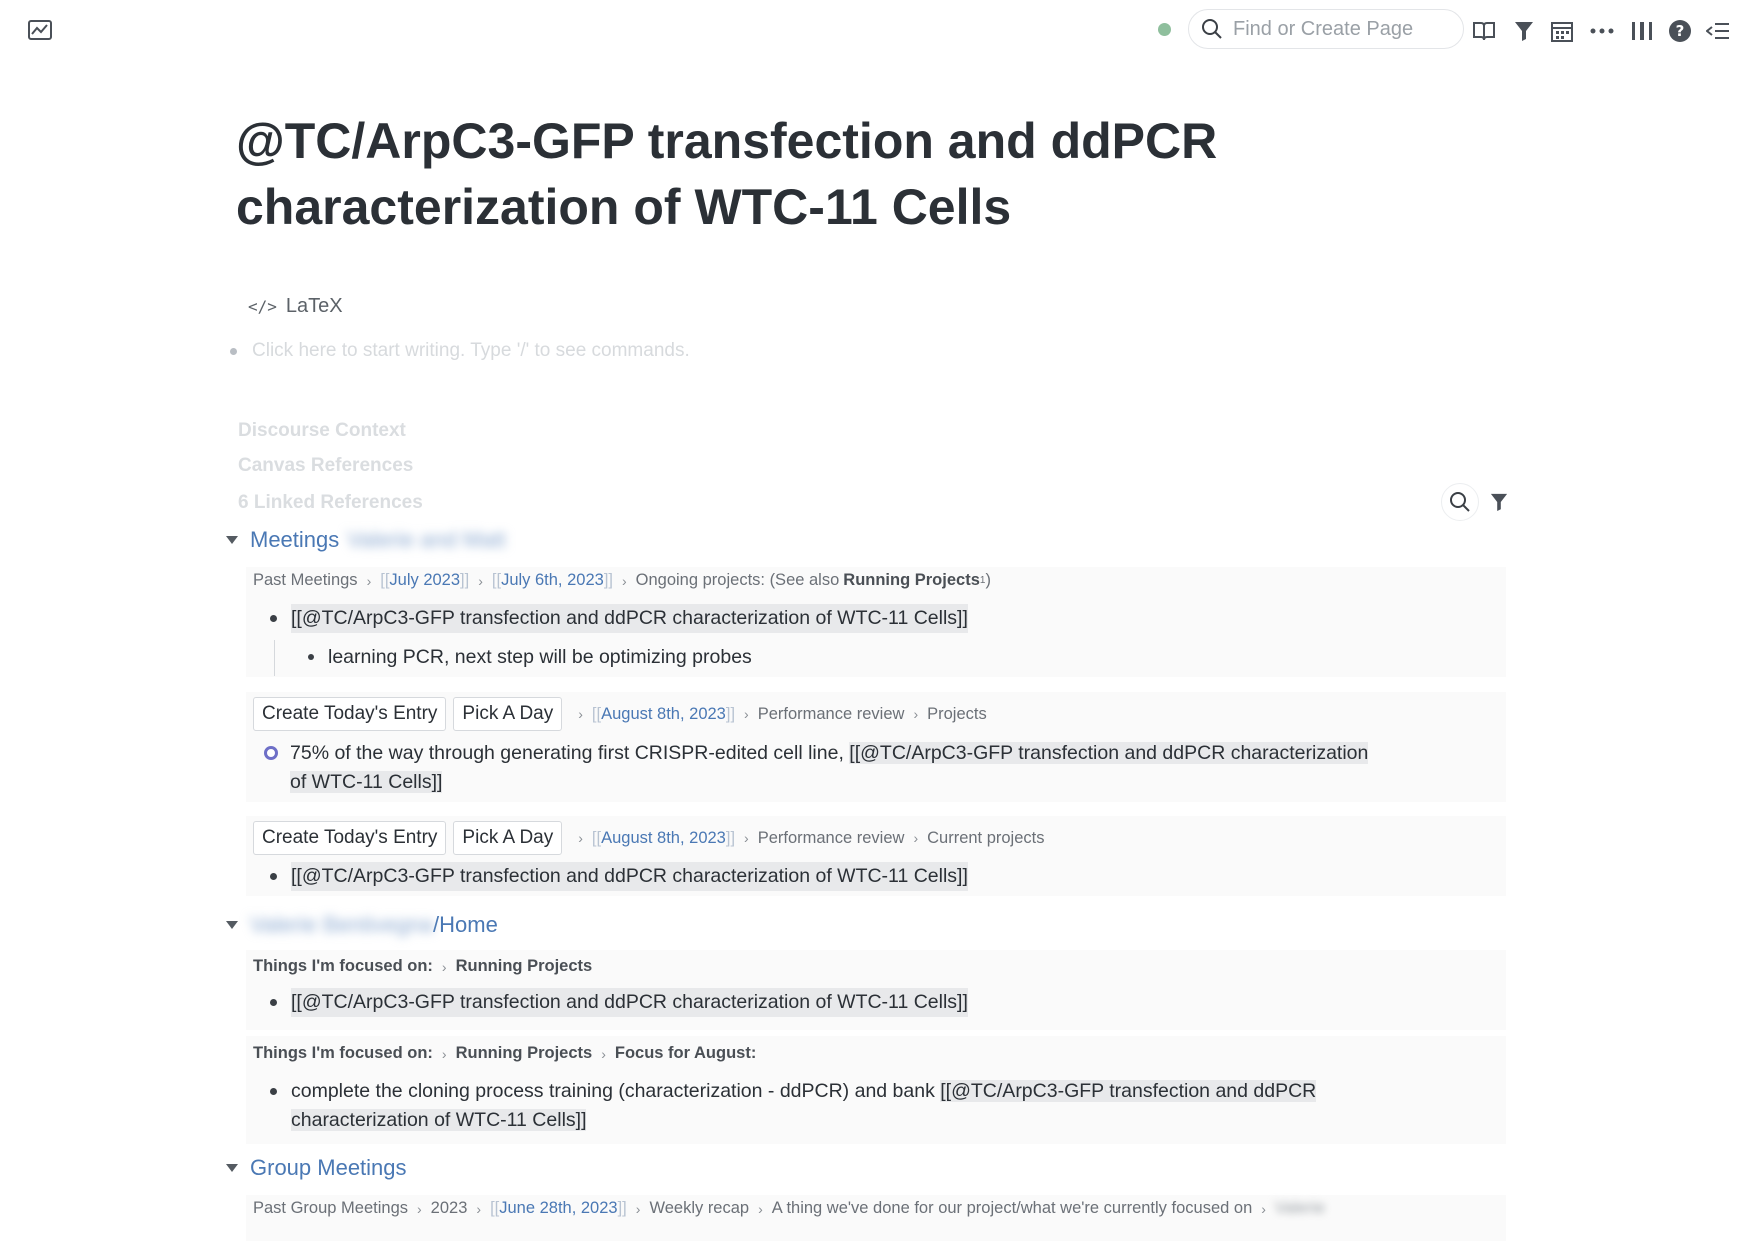 The image size is (1740, 1241). I want to click on group-meetings: Meetings Valerie and Matt, so click(366, 540).